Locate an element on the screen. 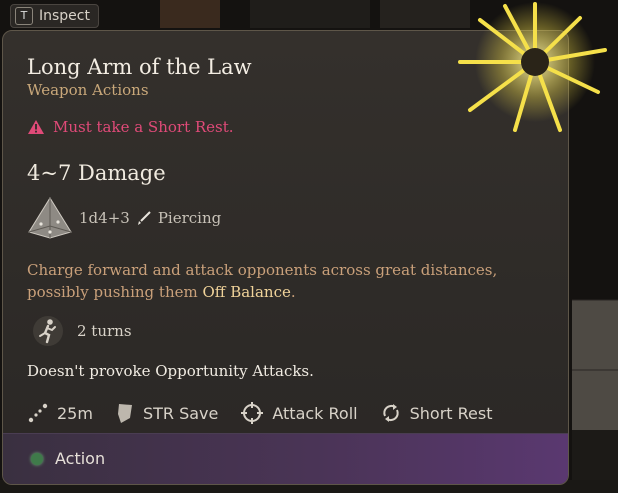 The width and height of the screenshot is (618, 493). action-label: Action is located at coordinates (80, 458).